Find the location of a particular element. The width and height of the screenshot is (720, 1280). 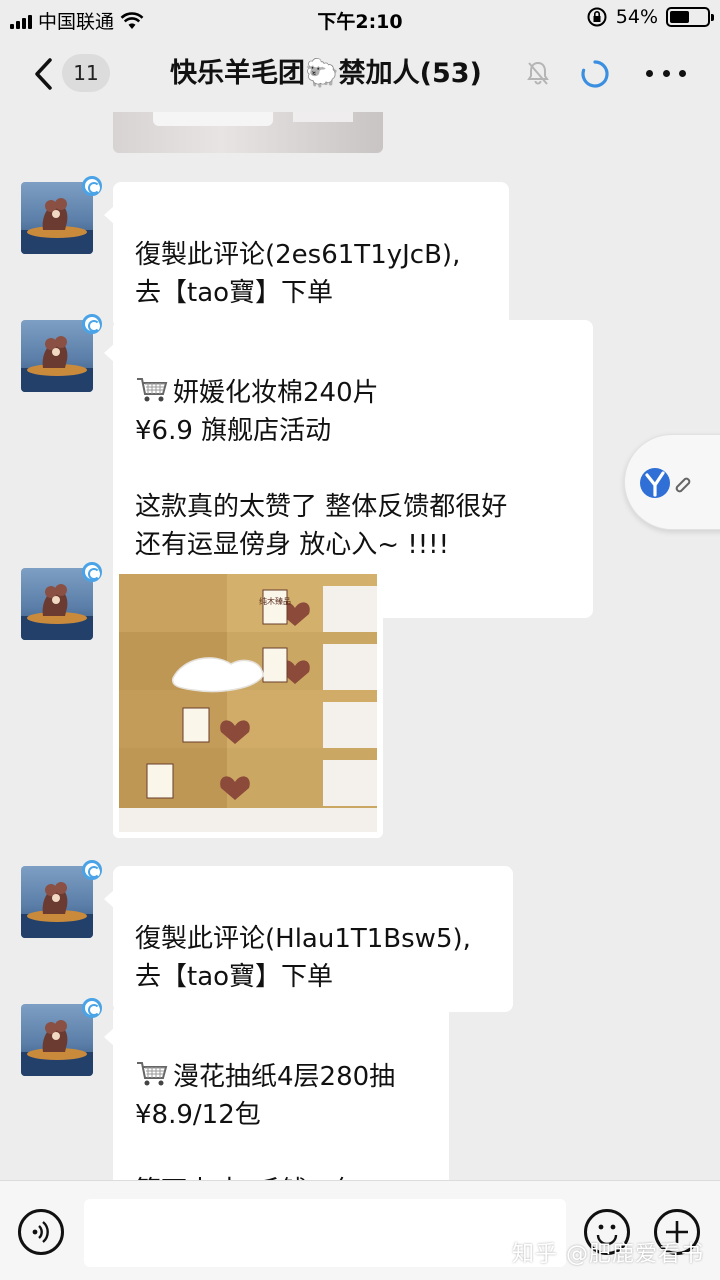

message-bubble: 漫花抽纸4层280抽 ¥8.9/12包 算下来才7毛钱一包 is located at coordinates (276, 1092).